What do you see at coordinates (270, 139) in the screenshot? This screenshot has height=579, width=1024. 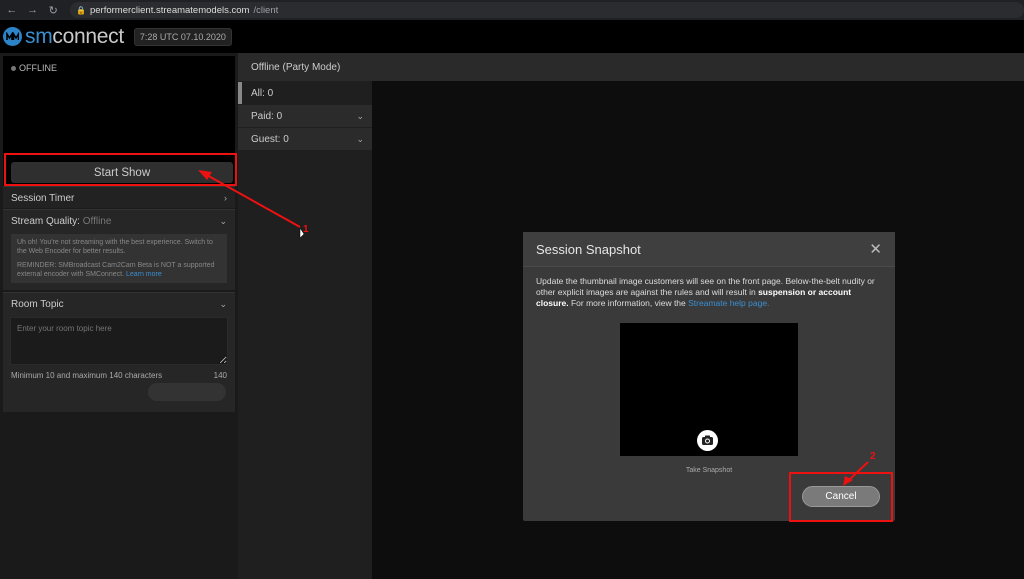 I see `filter-guest-label: Guest: 0` at bounding box center [270, 139].